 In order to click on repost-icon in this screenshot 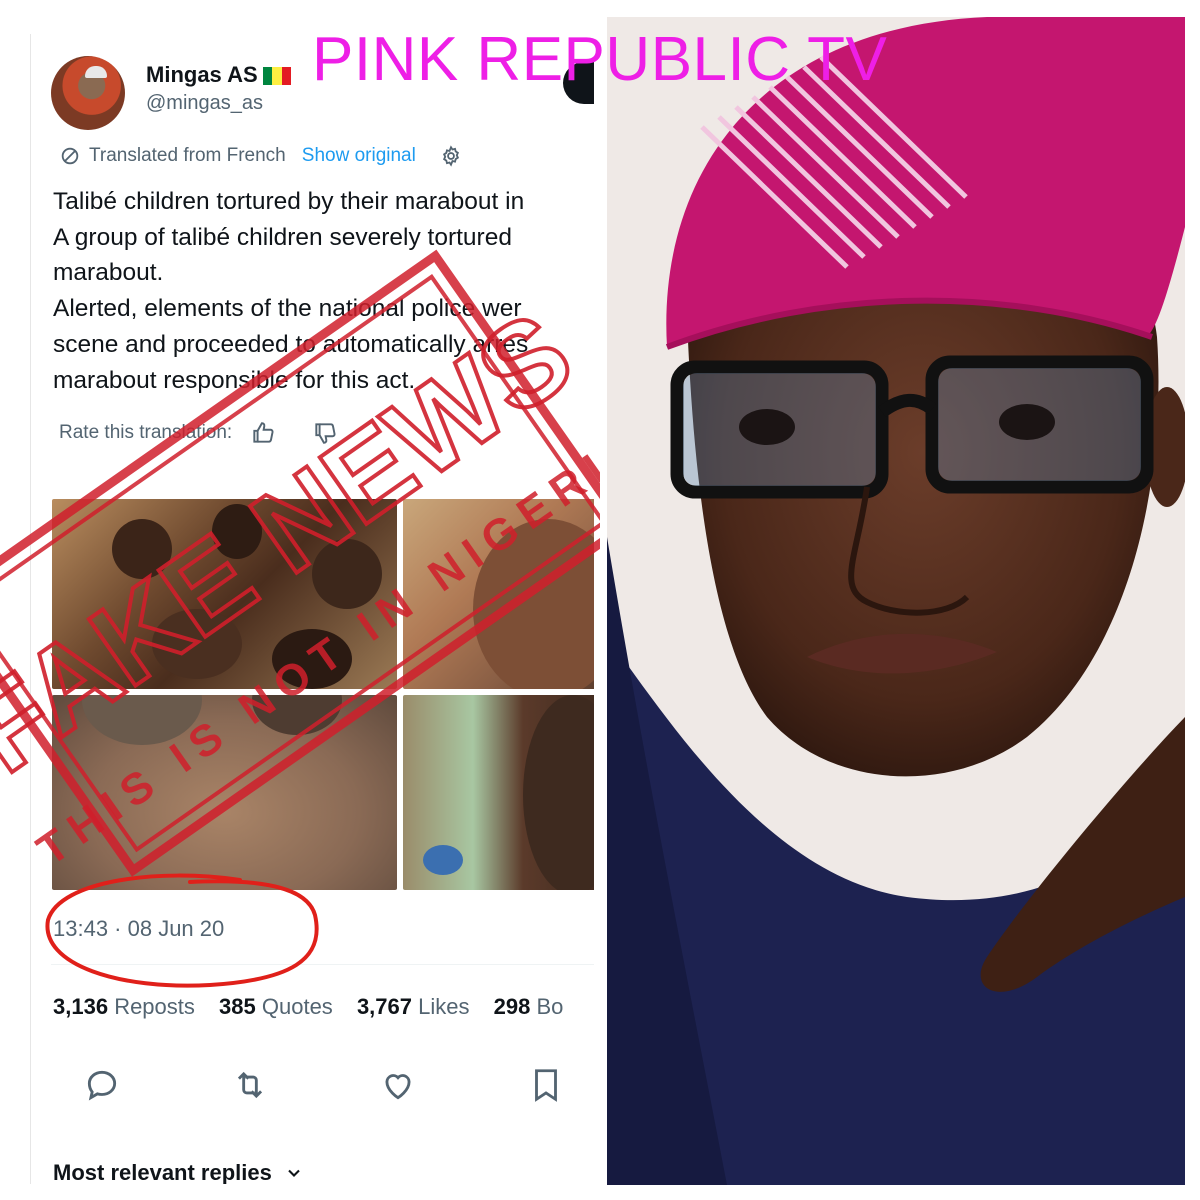, I will do `click(250, 1085)`.